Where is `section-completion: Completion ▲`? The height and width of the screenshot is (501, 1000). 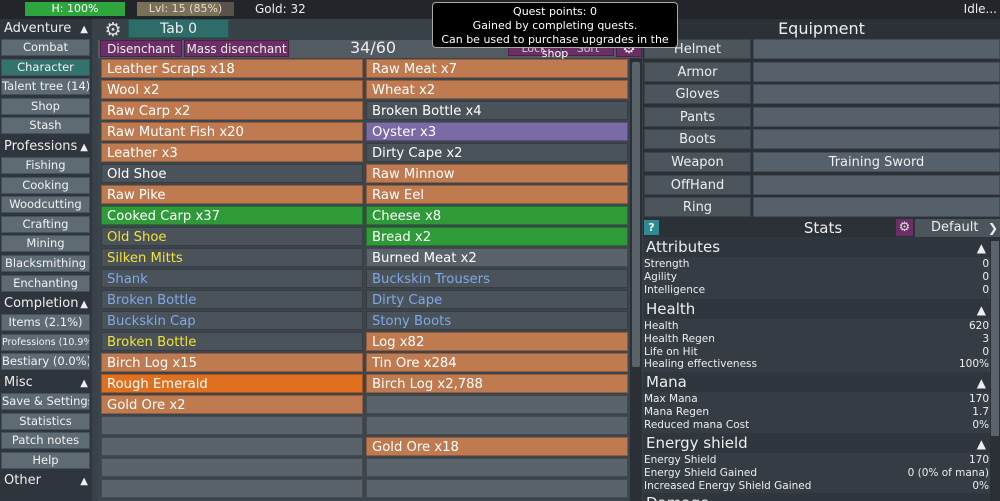 section-completion: Completion ▲ is located at coordinates (46, 304).